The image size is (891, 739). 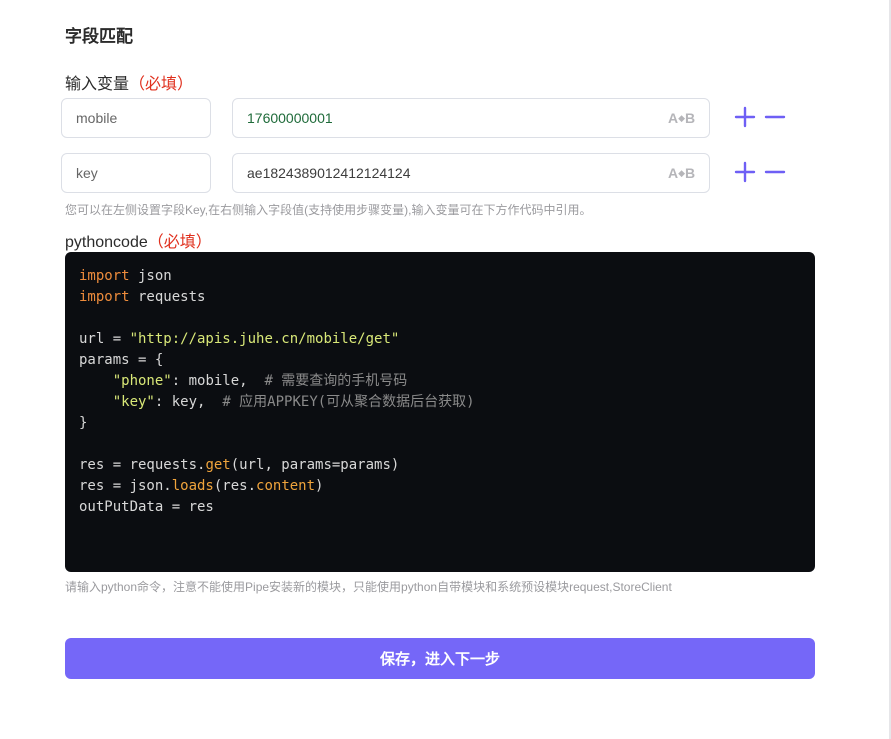 I want to click on code-token: get, so click(x=218, y=465).